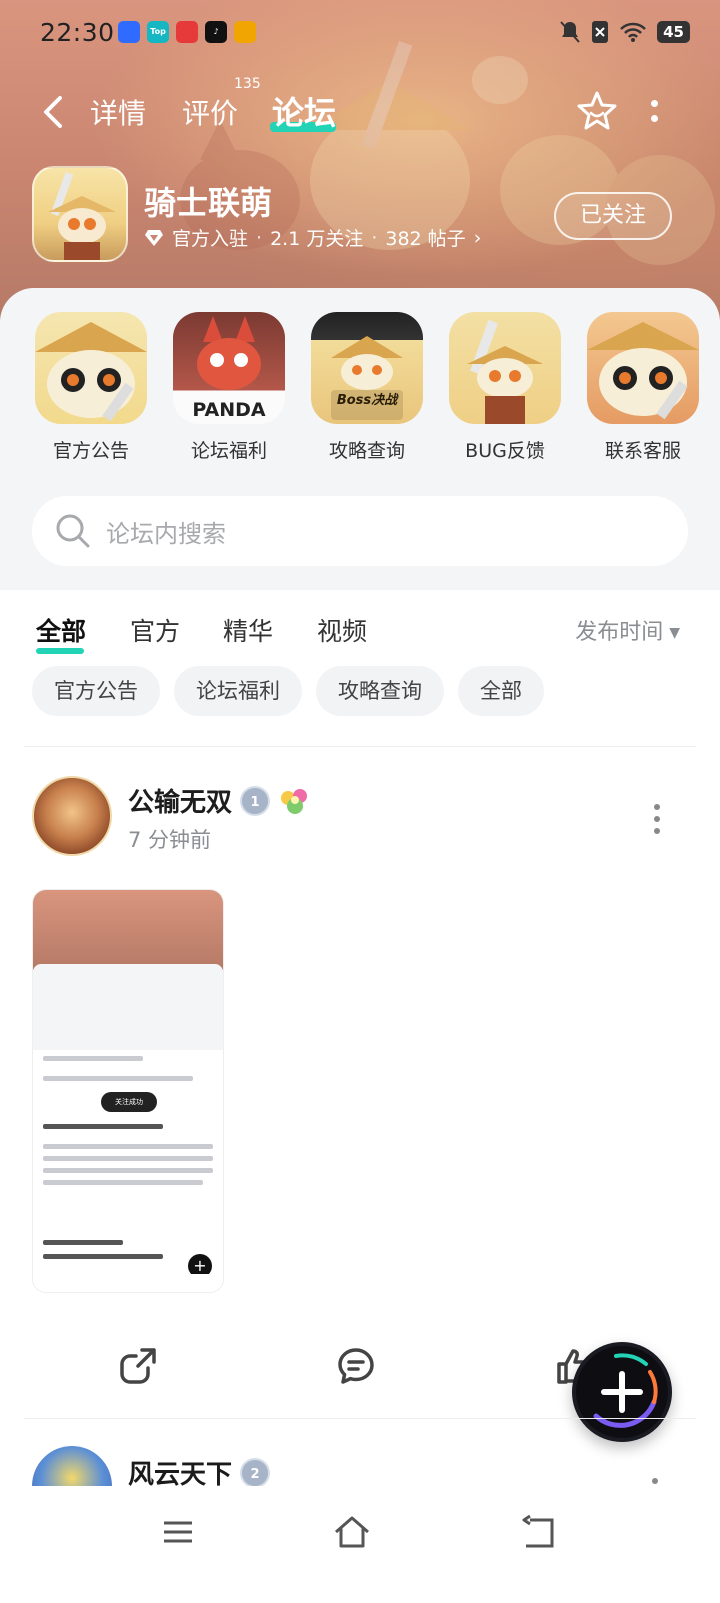 The image size is (720, 1603). What do you see at coordinates (360, 32) in the screenshot?
I see `status-bar: 22:30 Top ♪ 45` at bounding box center [360, 32].